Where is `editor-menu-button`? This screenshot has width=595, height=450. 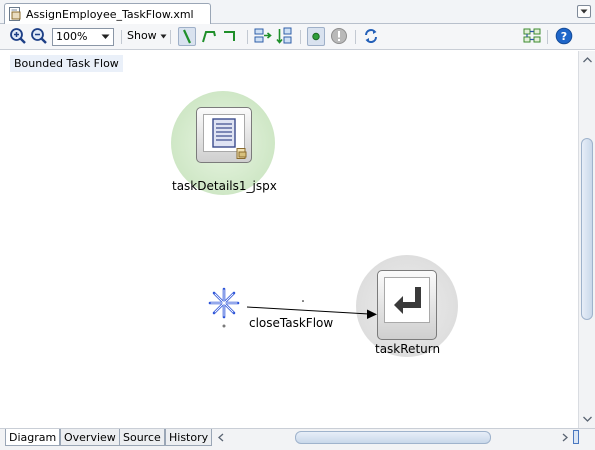
editor-menu-button is located at coordinates (584, 11).